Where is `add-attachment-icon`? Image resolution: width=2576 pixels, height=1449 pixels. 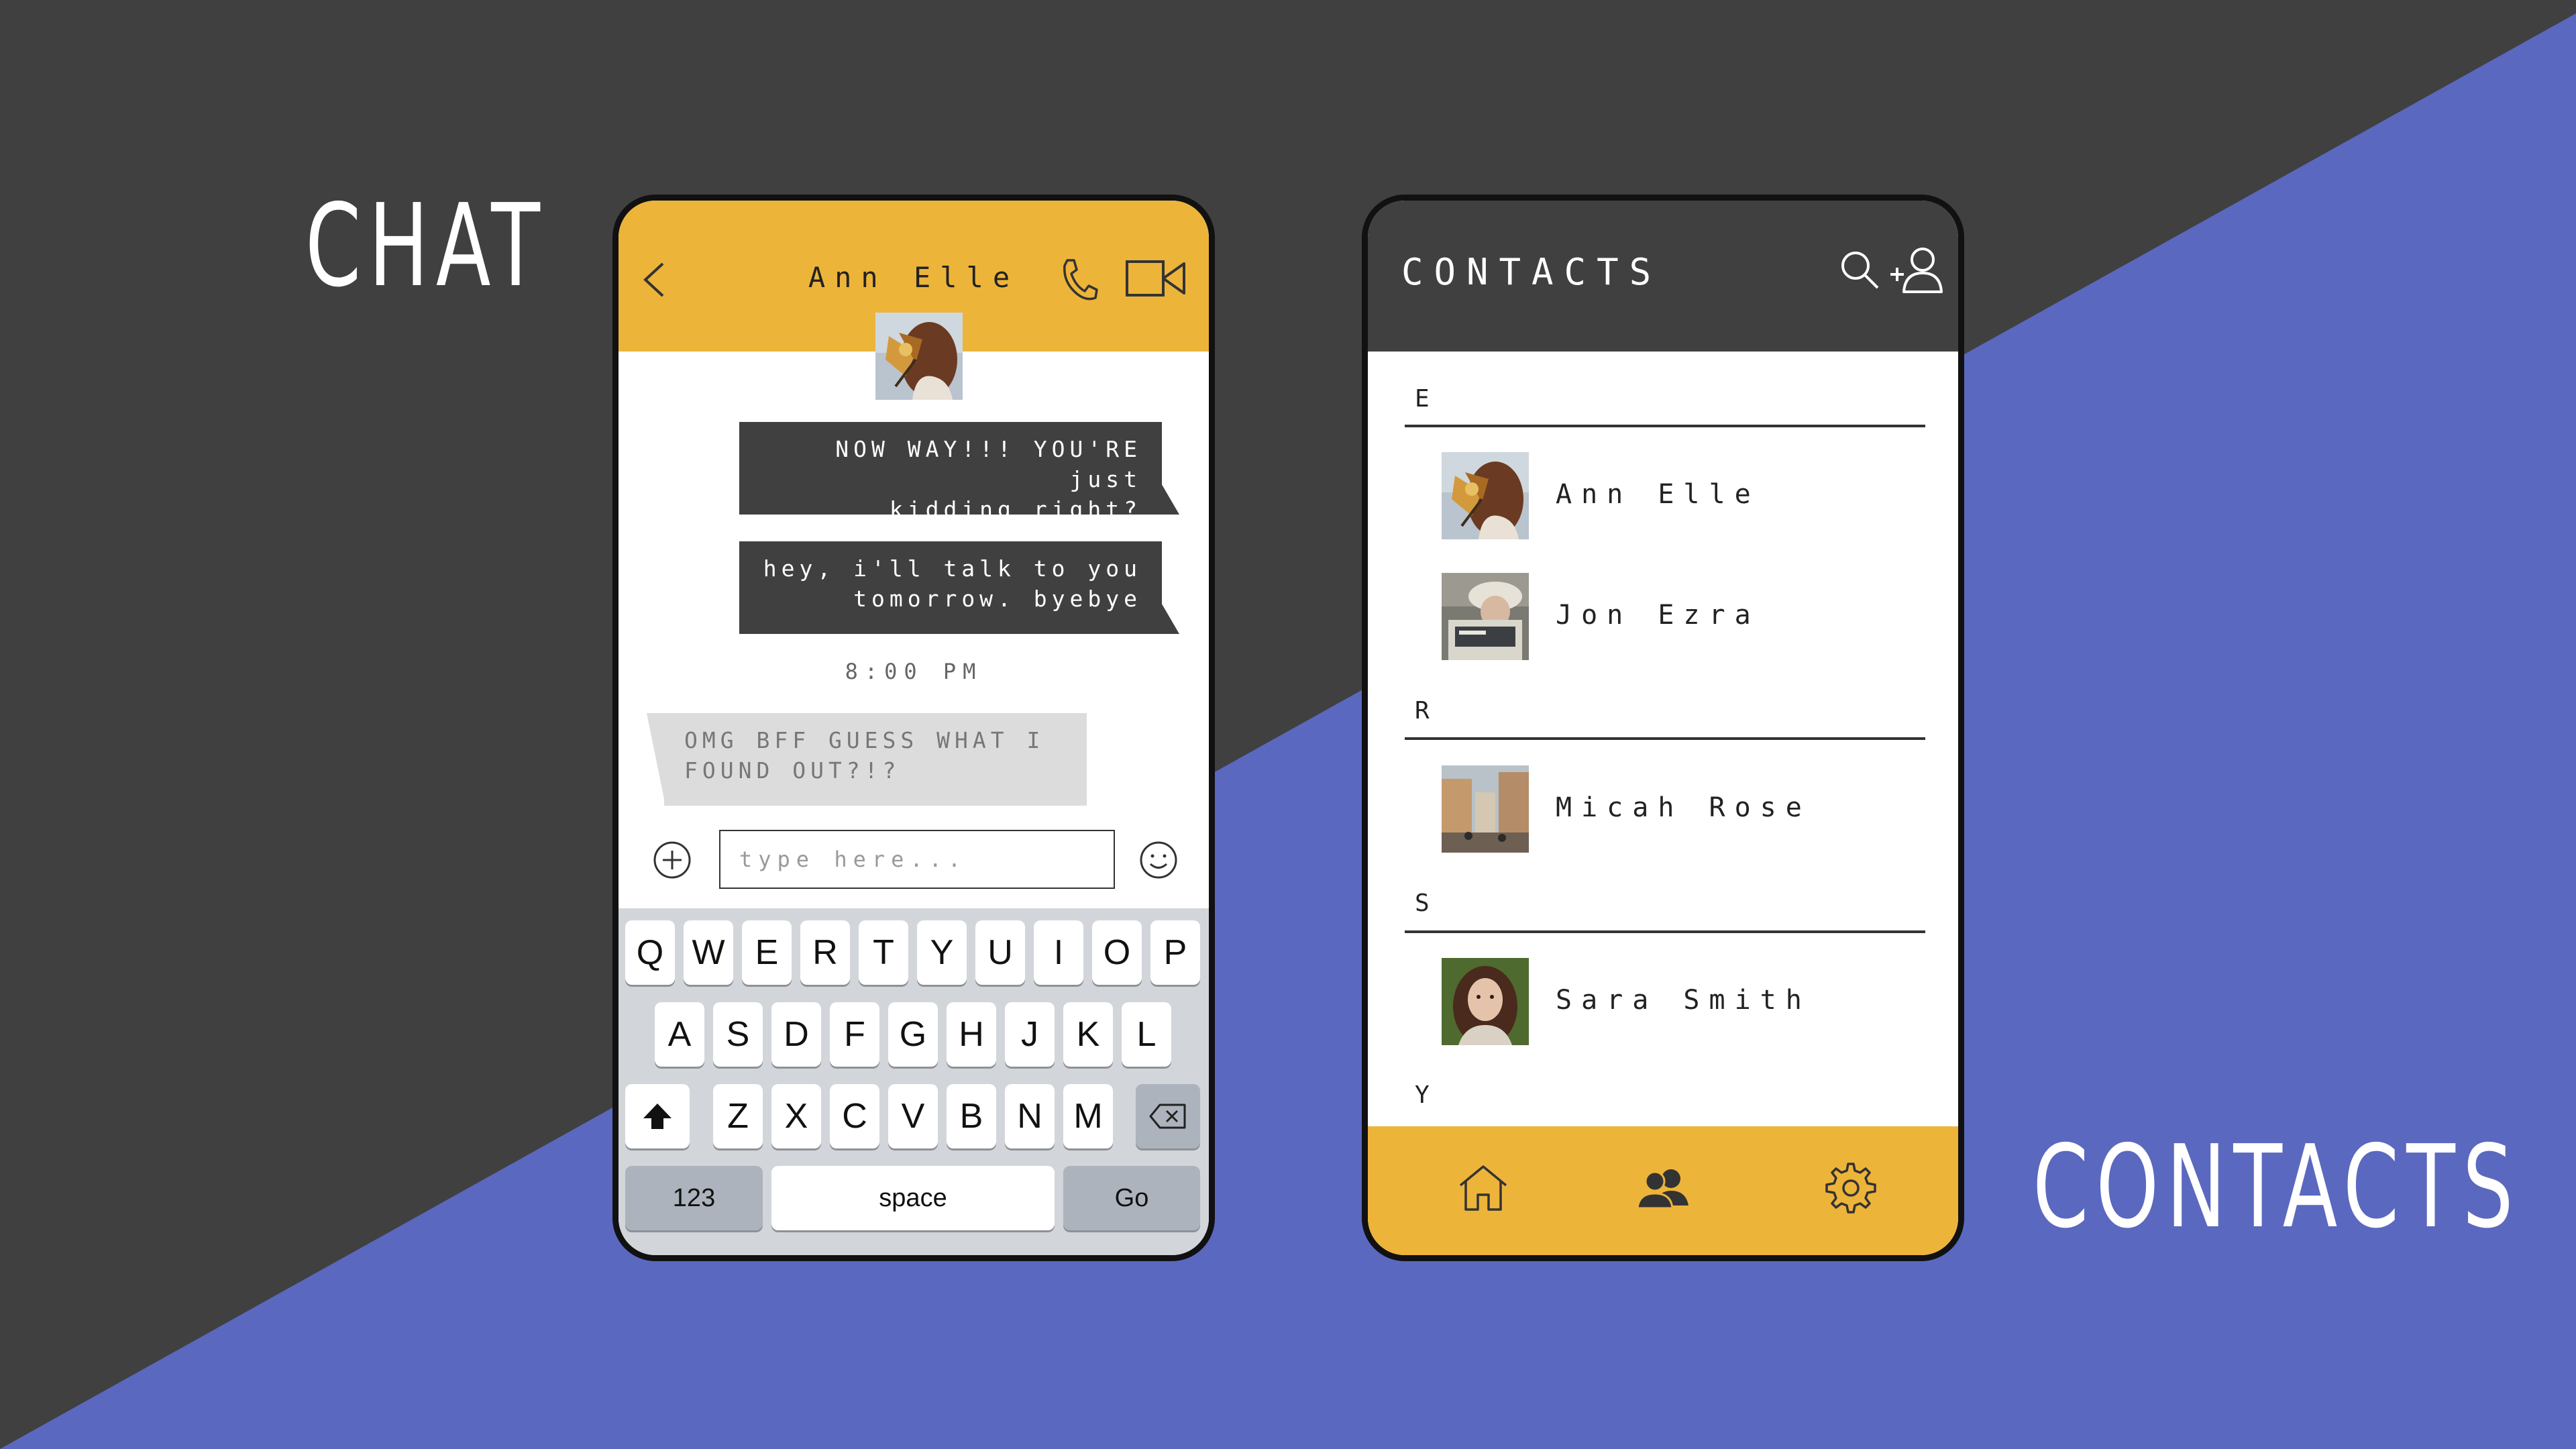
add-attachment-icon is located at coordinates (672, 860).